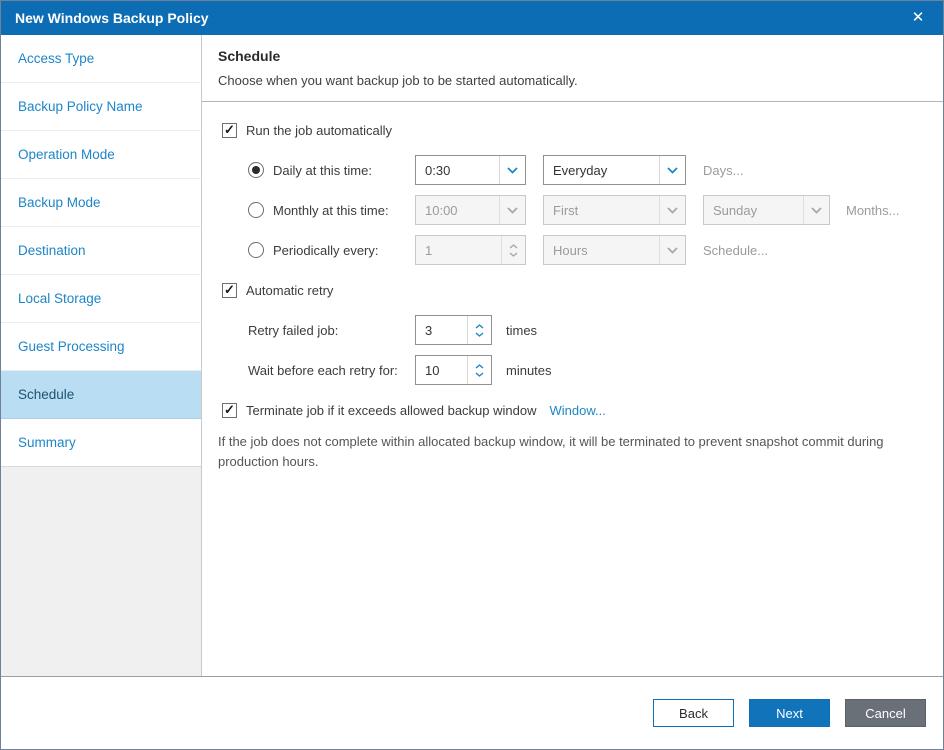 Image resolution: width=944 pixels, height=750 pixels. Describe the element at coordinates (766, 210) in the screenshot. I see `monthly-weekday-select: Sunday` at that location.